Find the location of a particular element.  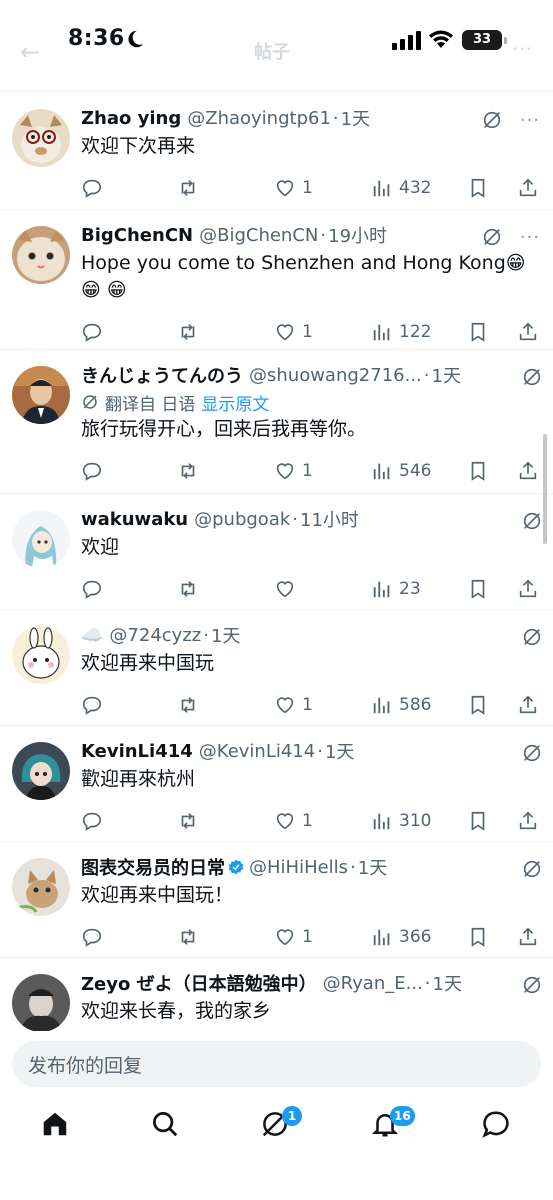

nav-home is located at coordinates (56, 1125).